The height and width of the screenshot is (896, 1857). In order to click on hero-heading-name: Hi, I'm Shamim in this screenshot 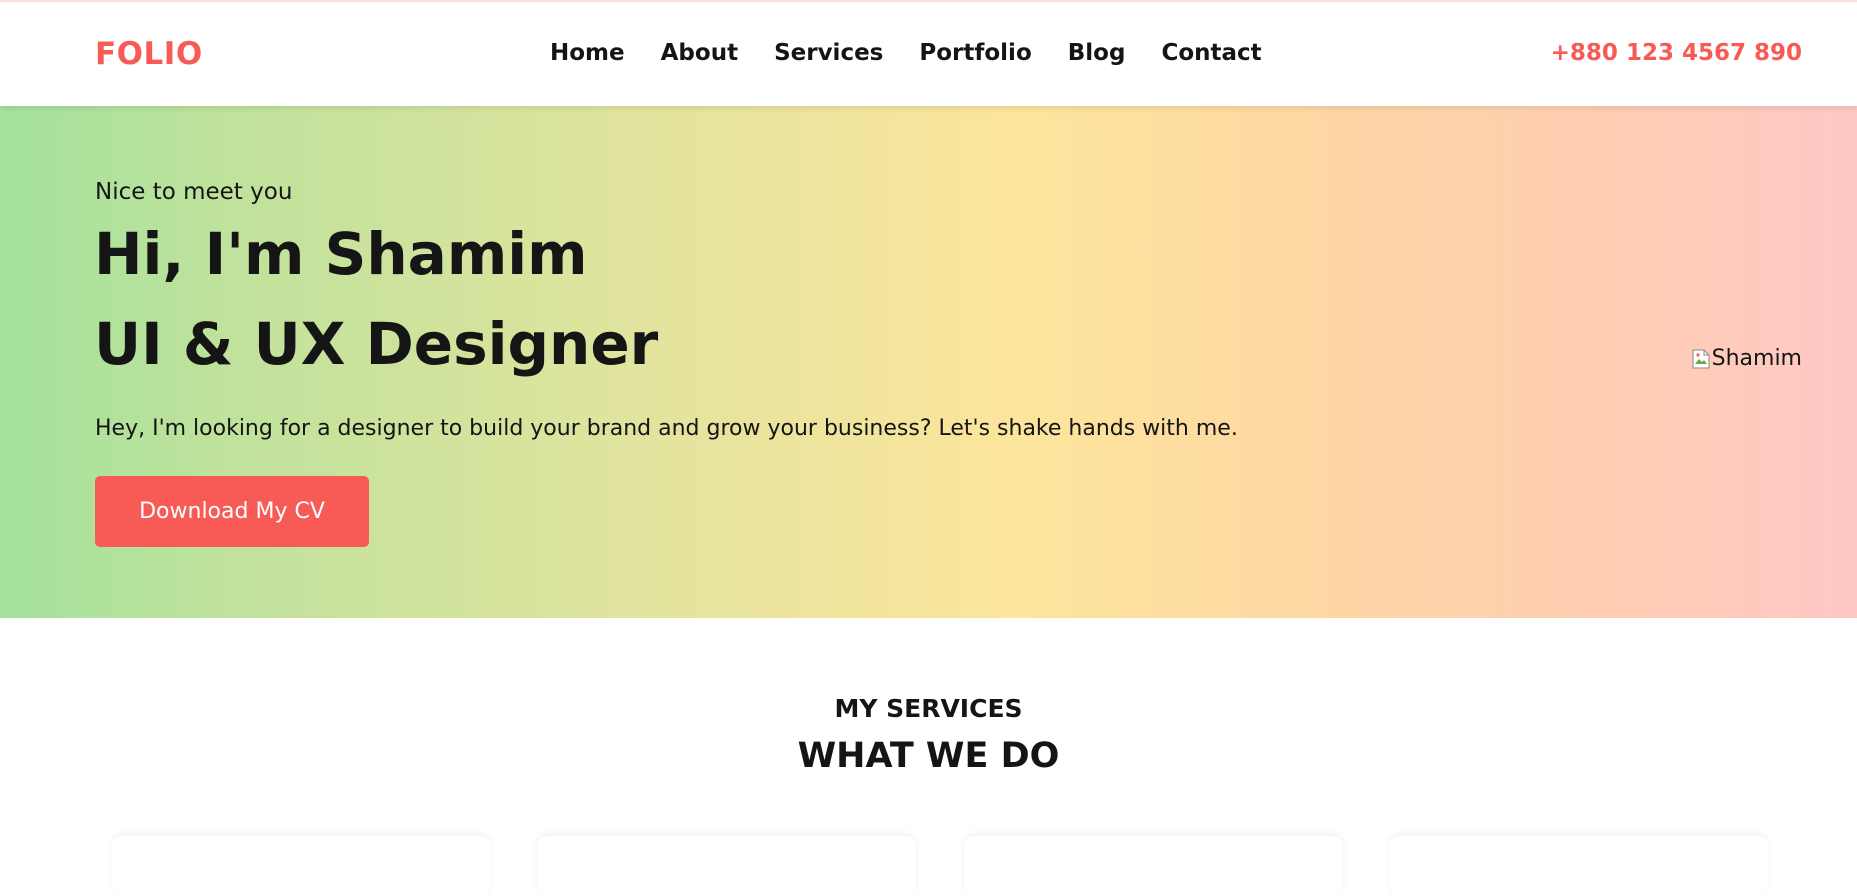, I will do `click(341, 254)`.